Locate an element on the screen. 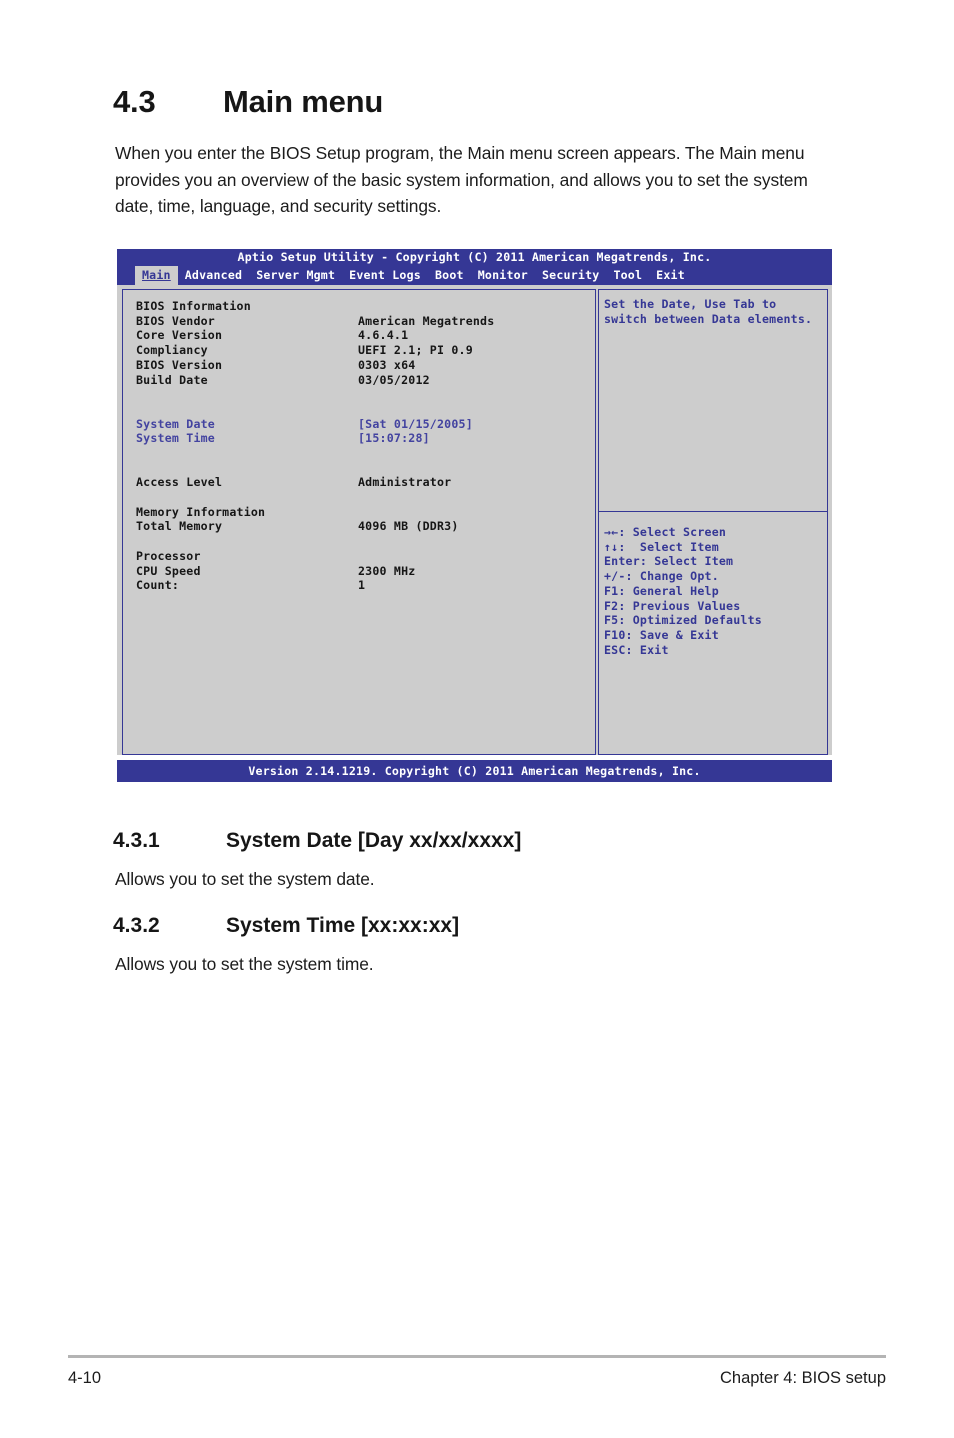  bios-row: Memory Information is located at coordinates (365, 512).